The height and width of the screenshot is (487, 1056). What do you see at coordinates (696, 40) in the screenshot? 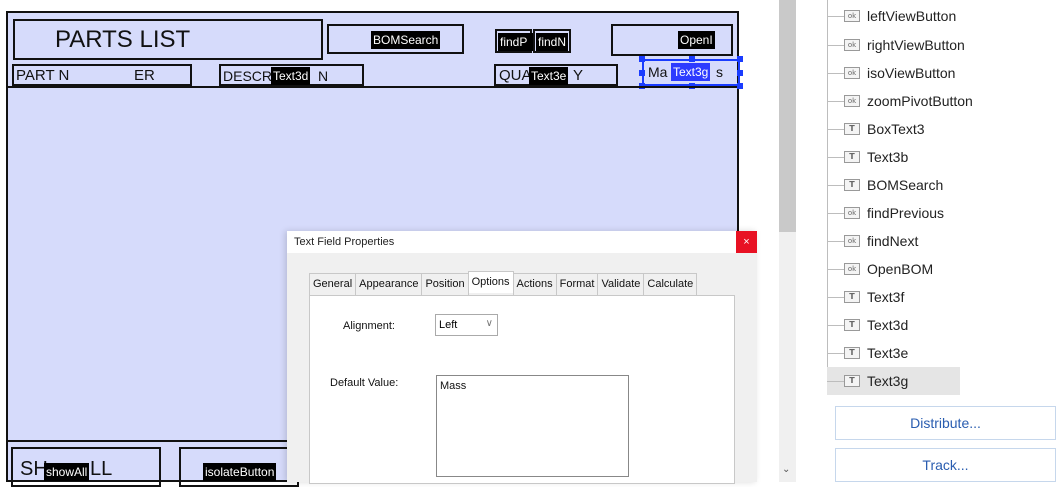
I see `open-bom-label: OpenI` at bounding box center [696, 40].